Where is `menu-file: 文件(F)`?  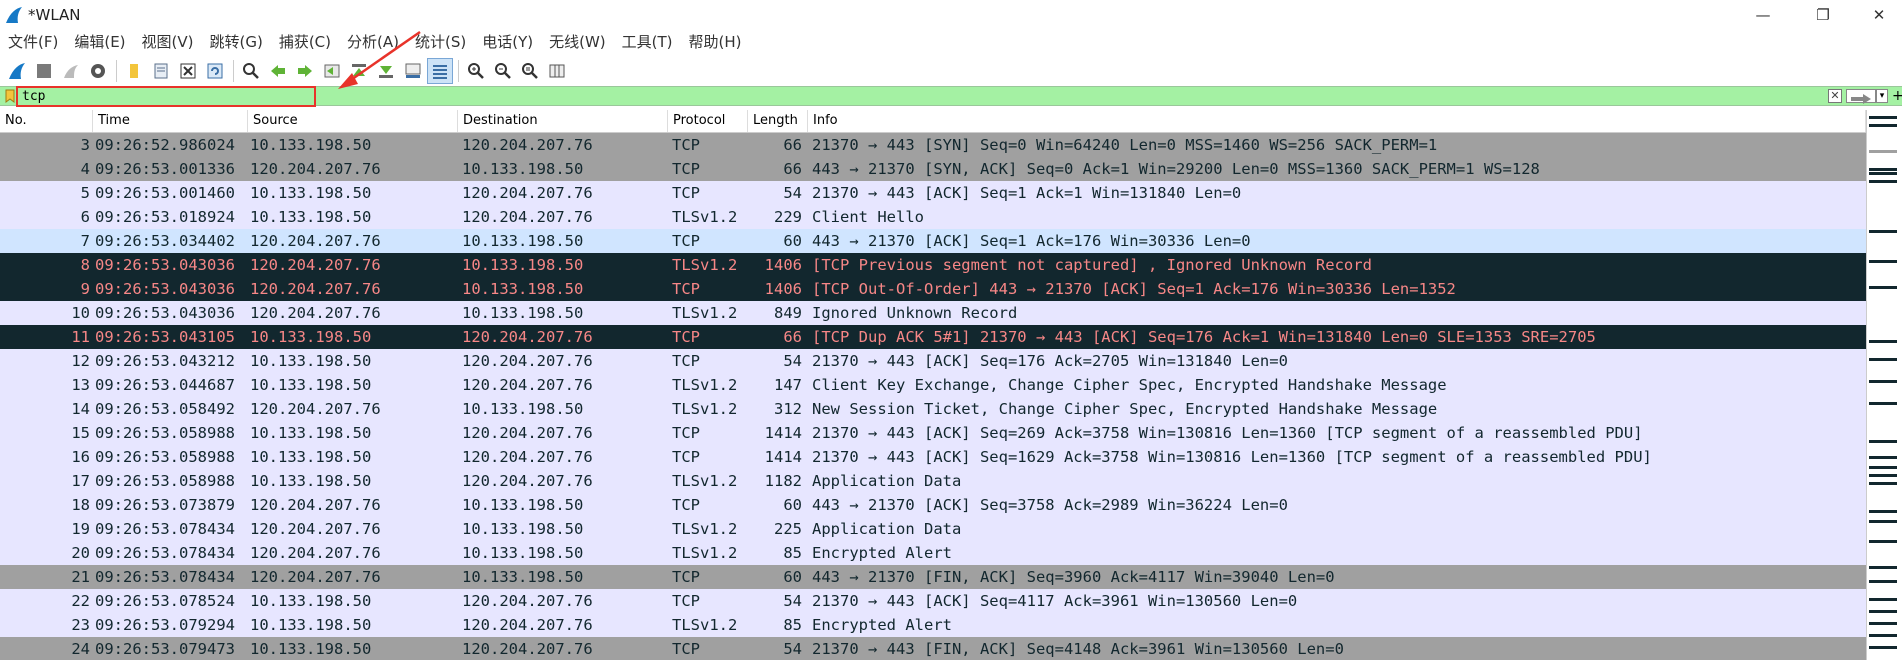 menu-file: 文件(F) is located at coordinates (33, 42).